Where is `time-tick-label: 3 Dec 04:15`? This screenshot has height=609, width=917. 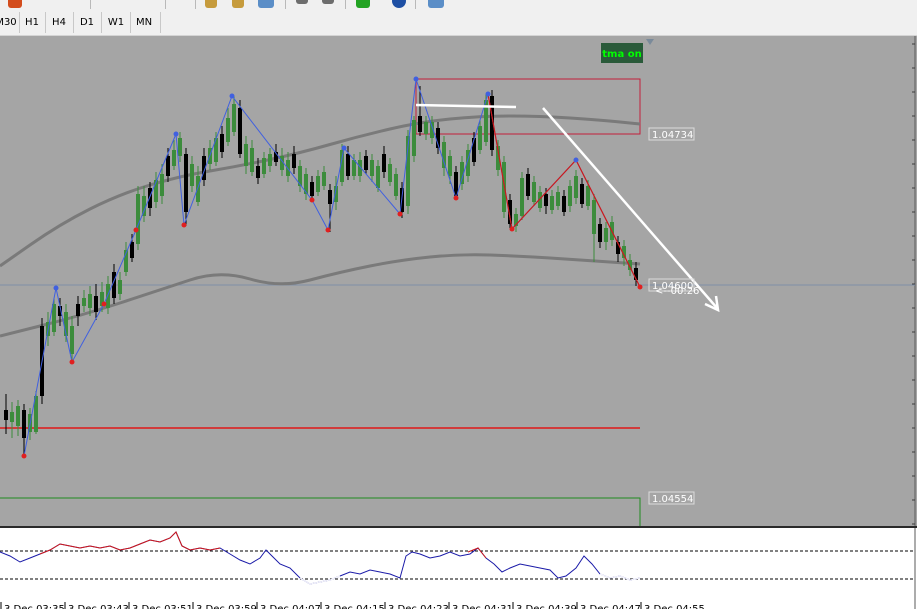
time-tick-label: 3 Dec 04:15 is located at coordinates (354, 606).